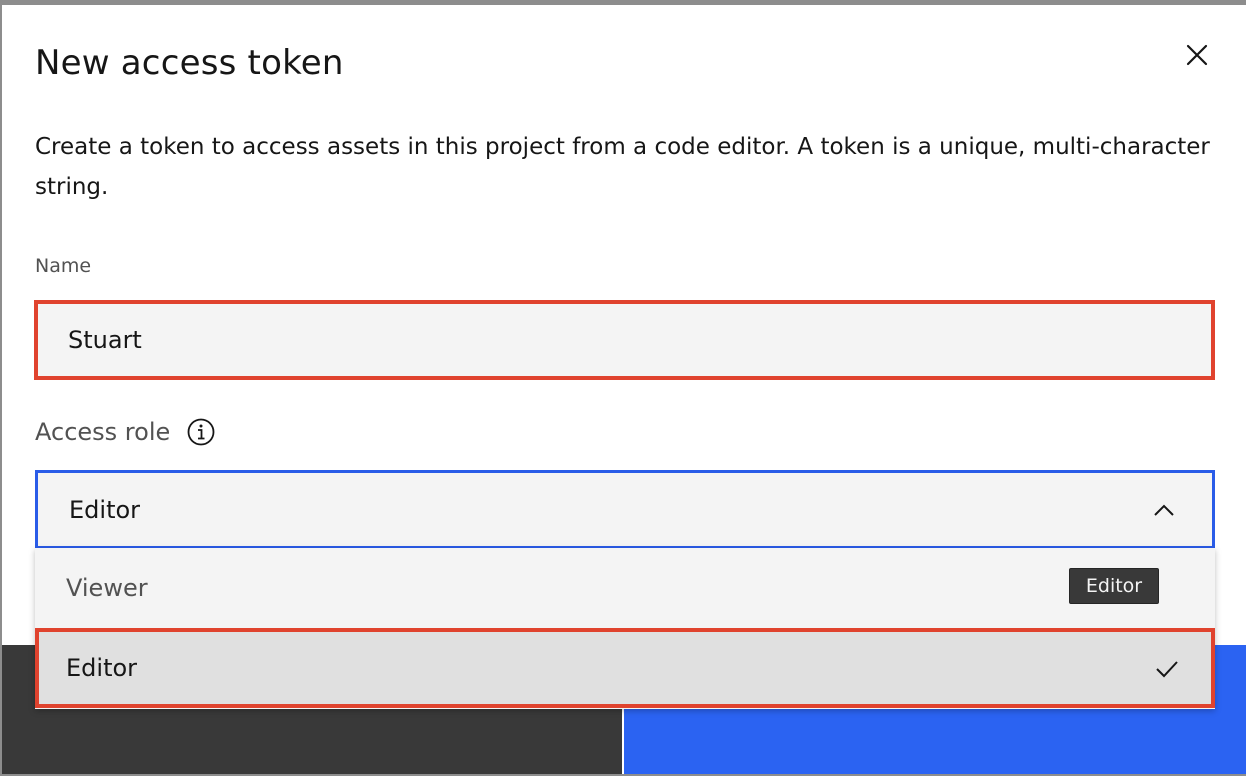  What do you see at coordinates (625, 509) in the screenshot?
I see `access-role-dropdown: Editor` at bounding box center [625, 509].